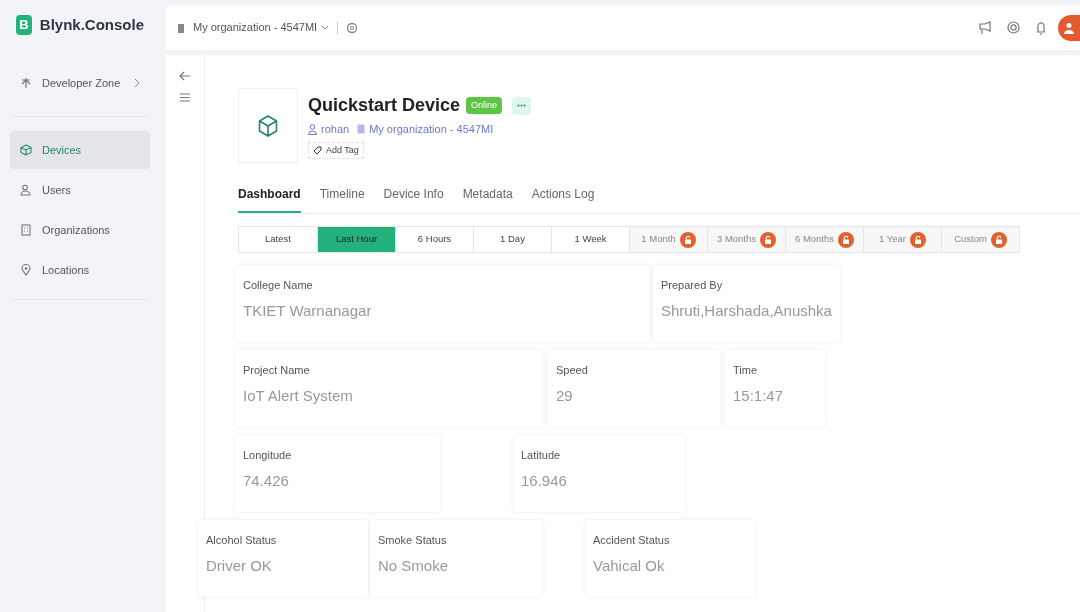 The image size is (1080, 612). What do you see at coordinates (342, 199) in the screenshot?
I see `tab: Timeline` at bounding box center [342, 199].